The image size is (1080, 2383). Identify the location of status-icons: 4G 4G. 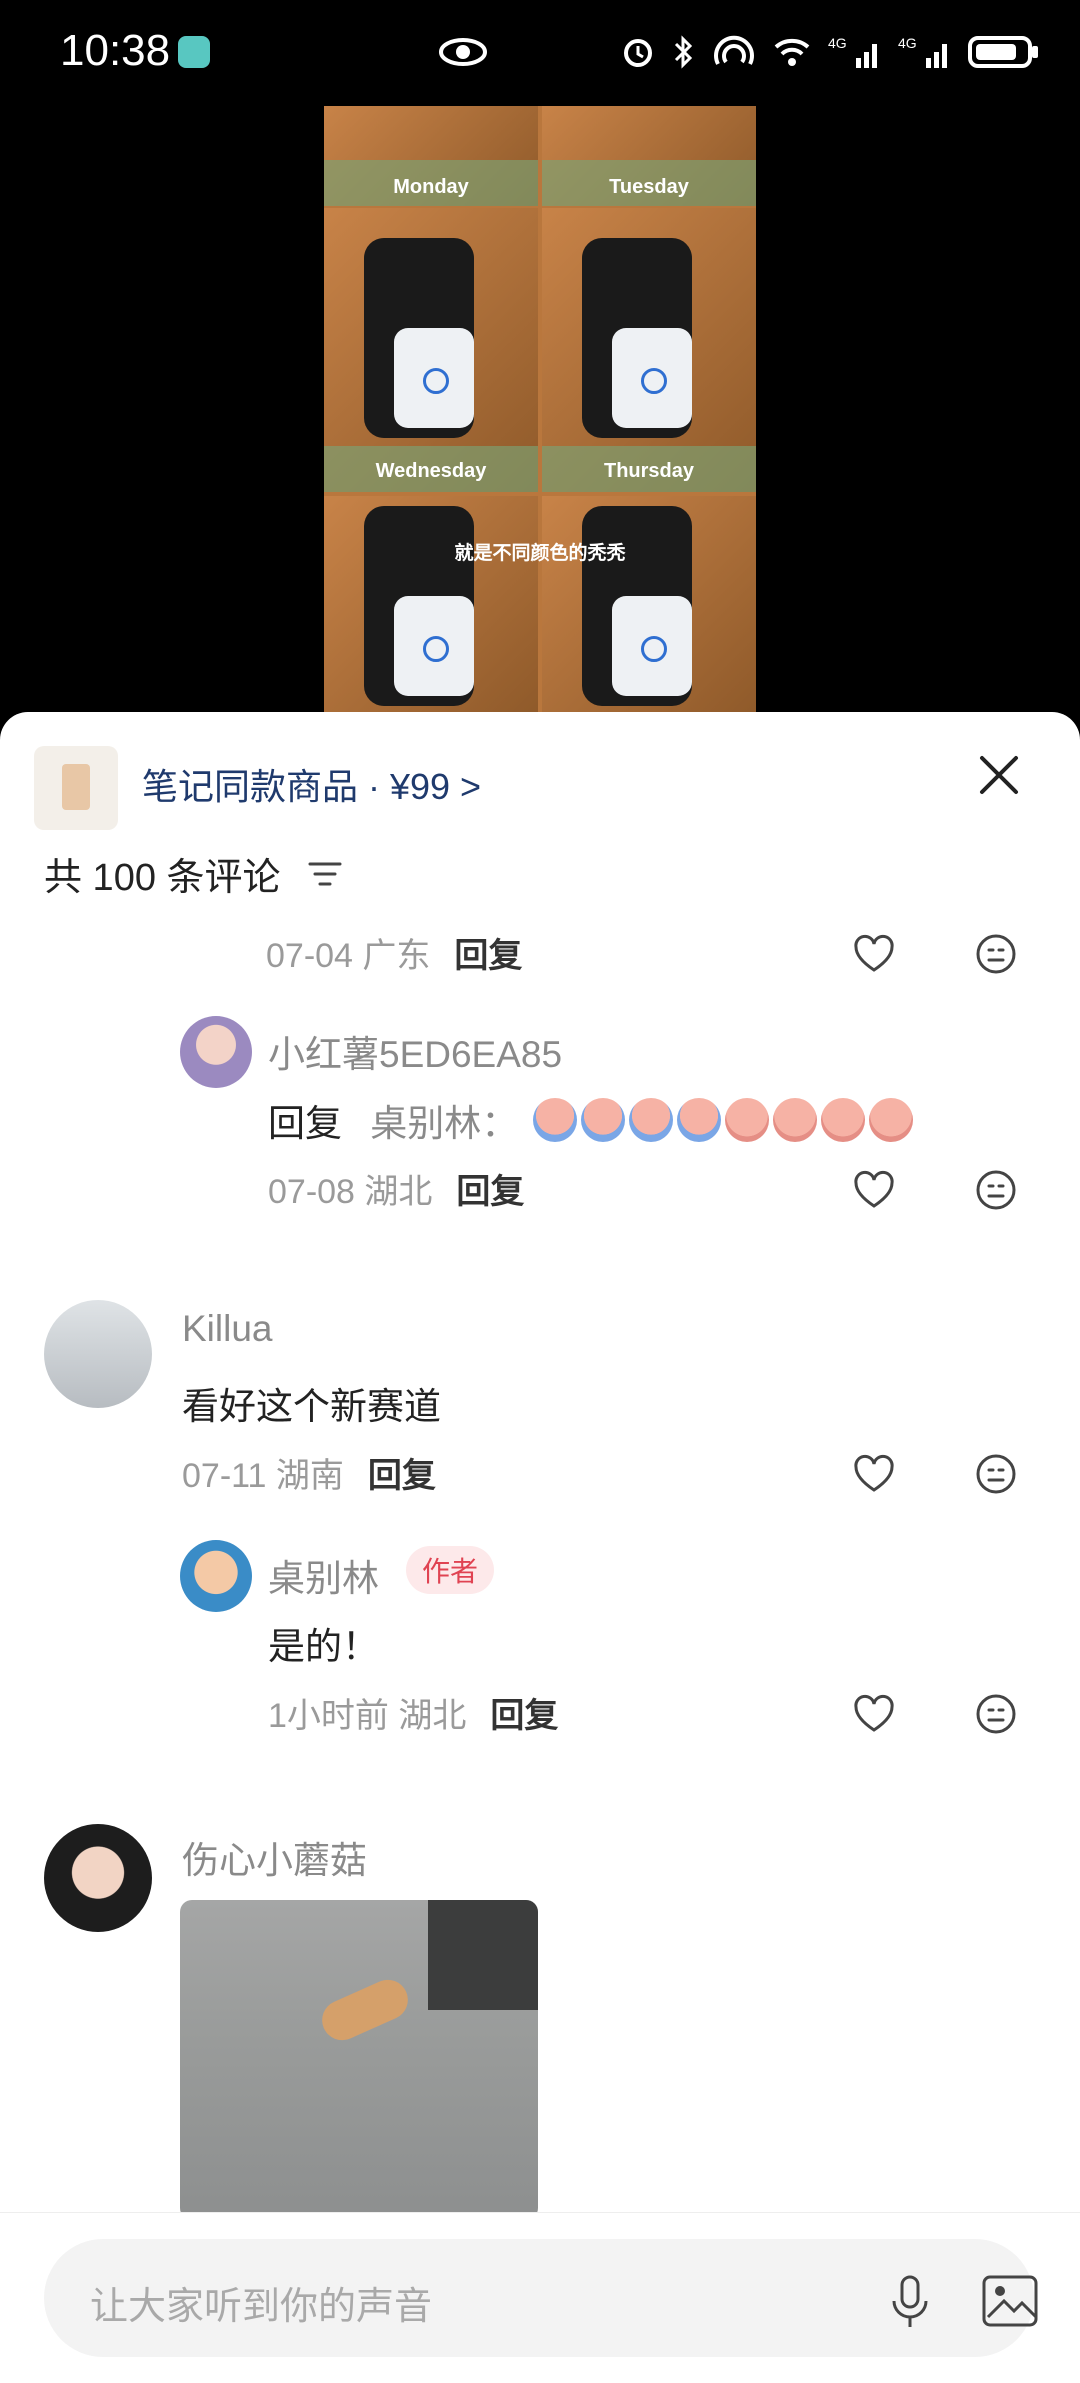
(830, 52).